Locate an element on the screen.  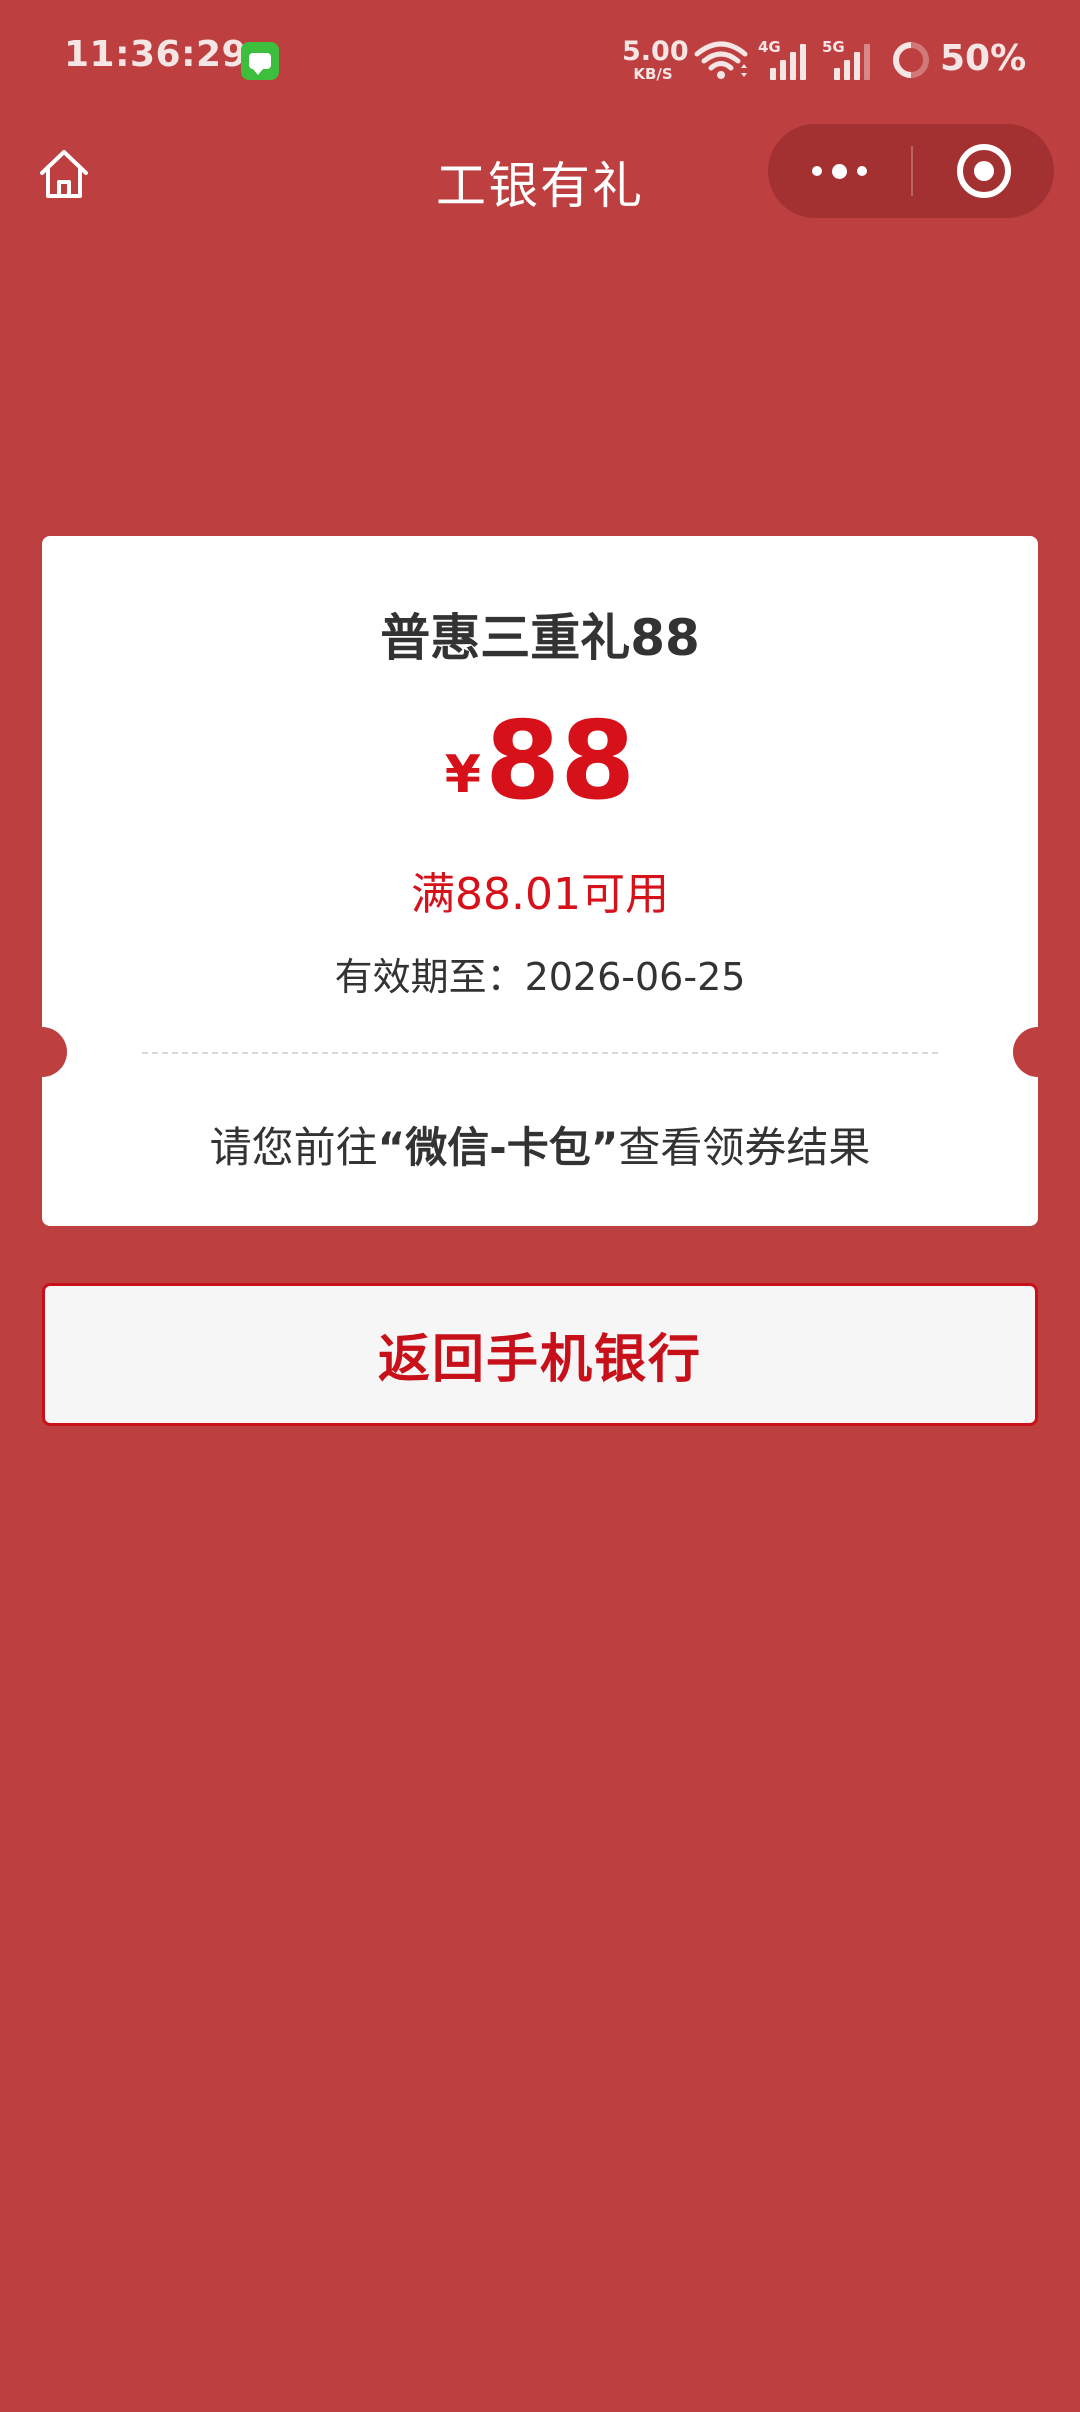
coupon-notch-left is located at coordinates (42, 1052).